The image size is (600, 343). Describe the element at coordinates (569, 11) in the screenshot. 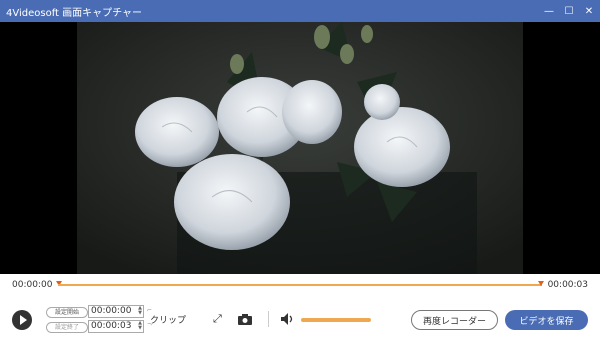

I see `maximize-icon: ☐` at that location.